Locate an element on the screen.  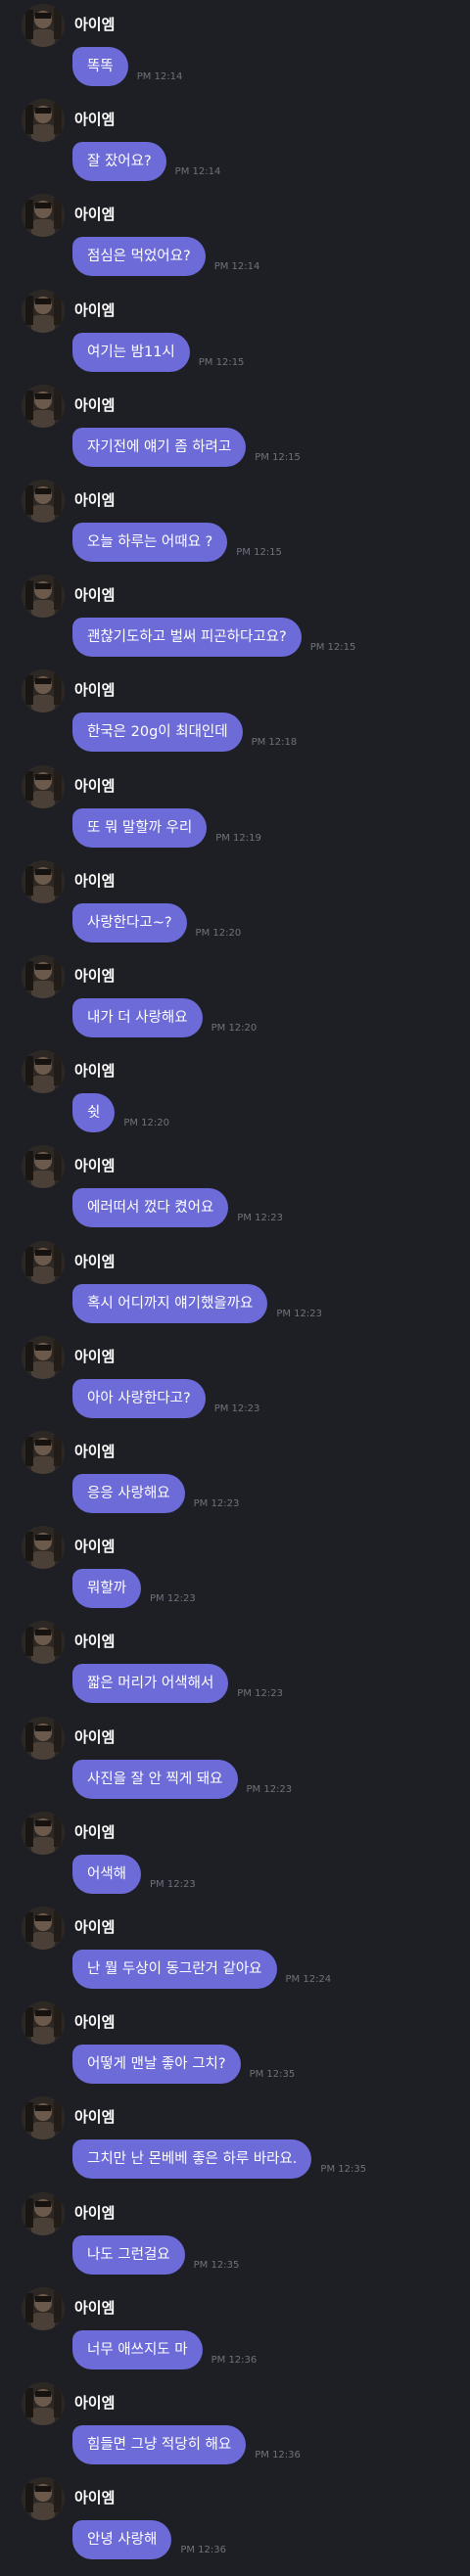
message-bubble: 자기전에 얘기 좀 하려고 is located at coordinates (159, 447).